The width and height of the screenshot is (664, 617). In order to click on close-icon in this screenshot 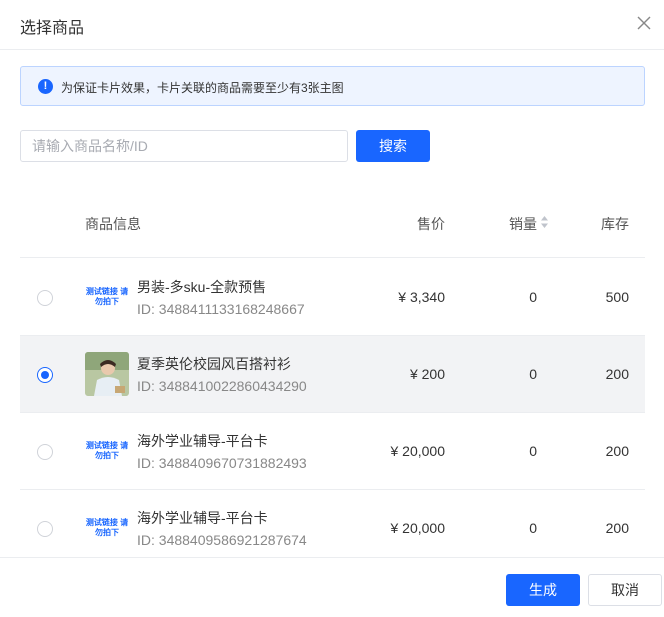, I will do `click(644, 23)`.